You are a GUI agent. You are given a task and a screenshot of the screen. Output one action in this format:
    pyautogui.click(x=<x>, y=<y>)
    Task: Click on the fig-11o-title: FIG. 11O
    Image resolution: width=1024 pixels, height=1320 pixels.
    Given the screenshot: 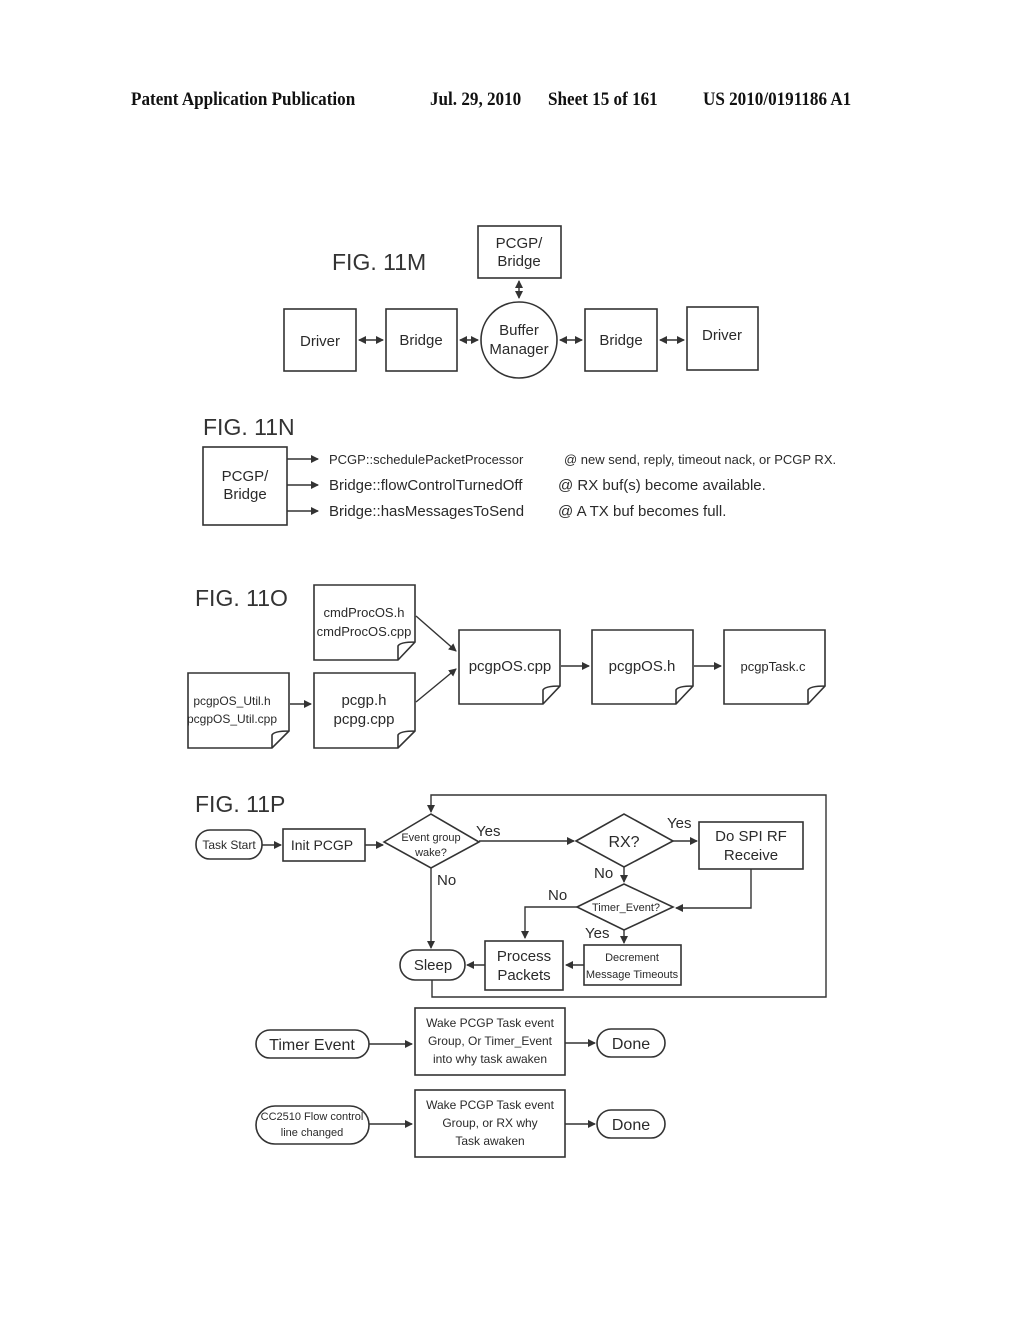 What is the action you would take?
    pyautogui.click(x=241, y=598)
    